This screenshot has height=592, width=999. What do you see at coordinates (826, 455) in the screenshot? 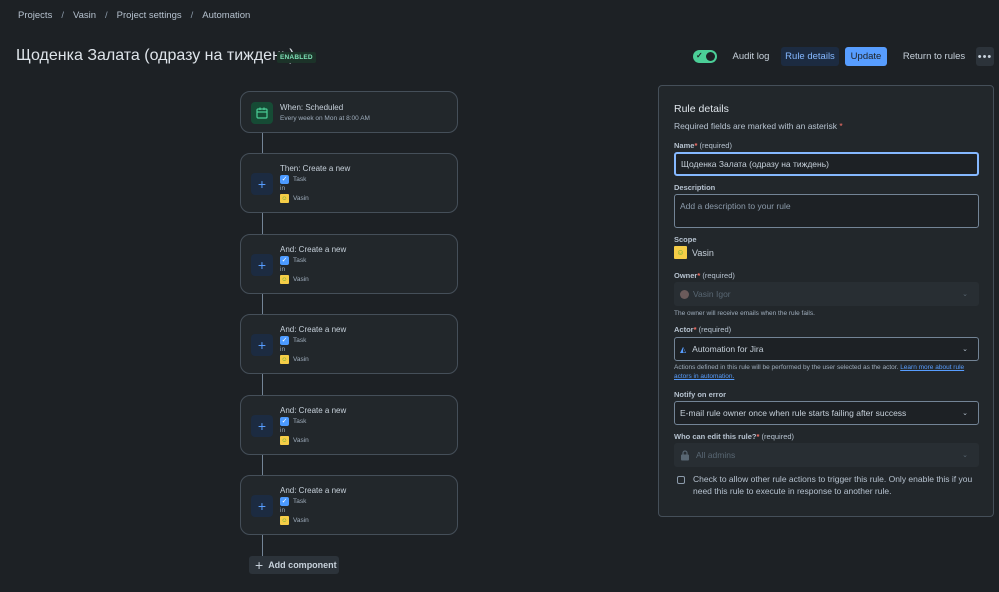
I see `edit-permission-select: All admins ⌄` at bounding box center [826, 455].